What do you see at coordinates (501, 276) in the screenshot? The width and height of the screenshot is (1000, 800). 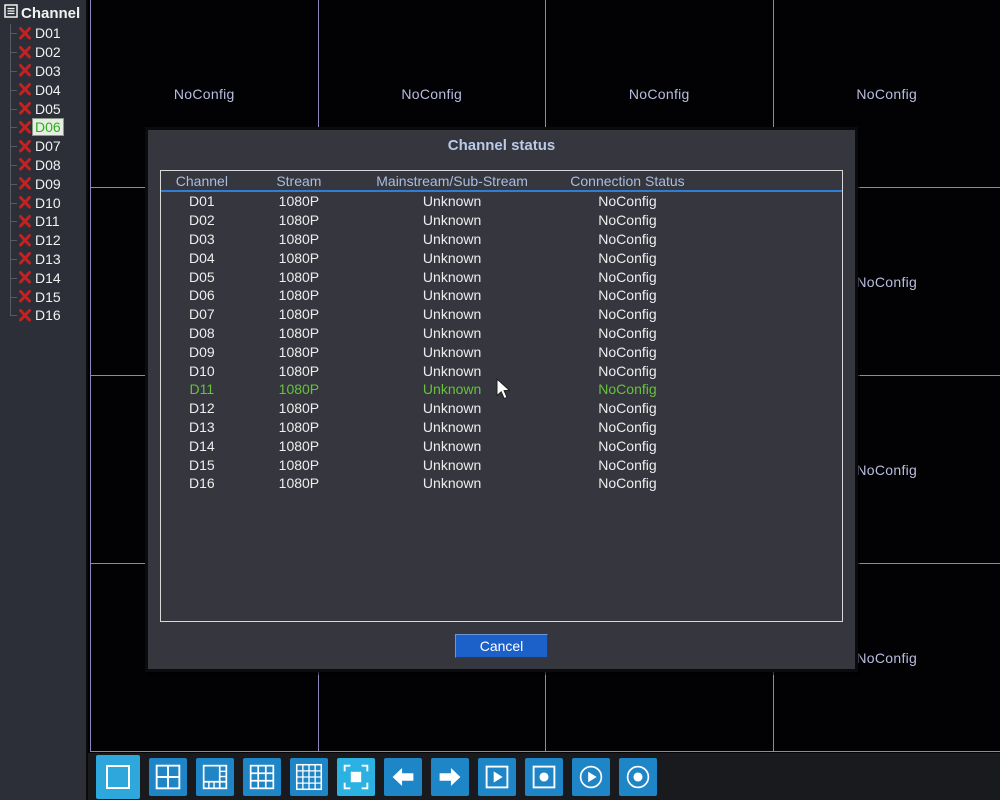 I see `status-row-D05: D05 1080P Unknown NoConfig` at bounding box center [501, 276].